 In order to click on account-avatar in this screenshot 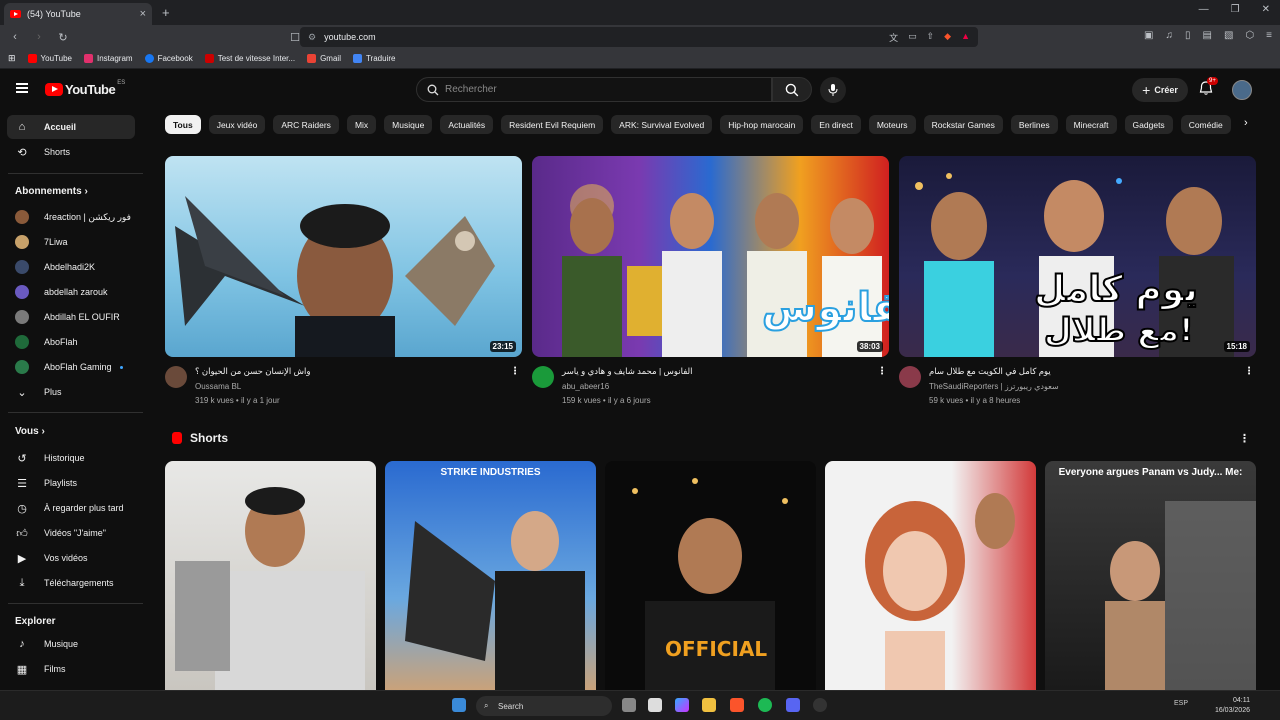, I will do `click(1242, 90)`.